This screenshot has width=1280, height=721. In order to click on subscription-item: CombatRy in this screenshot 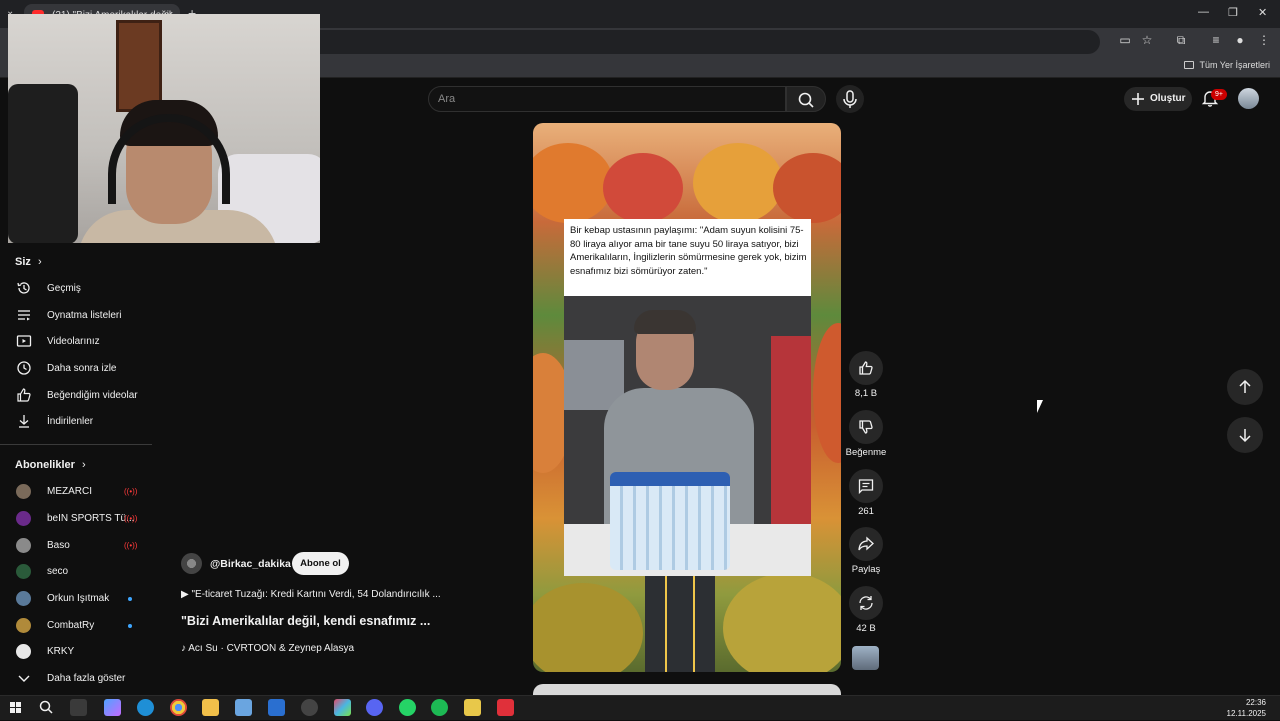, I will do `click(76, 626)`.